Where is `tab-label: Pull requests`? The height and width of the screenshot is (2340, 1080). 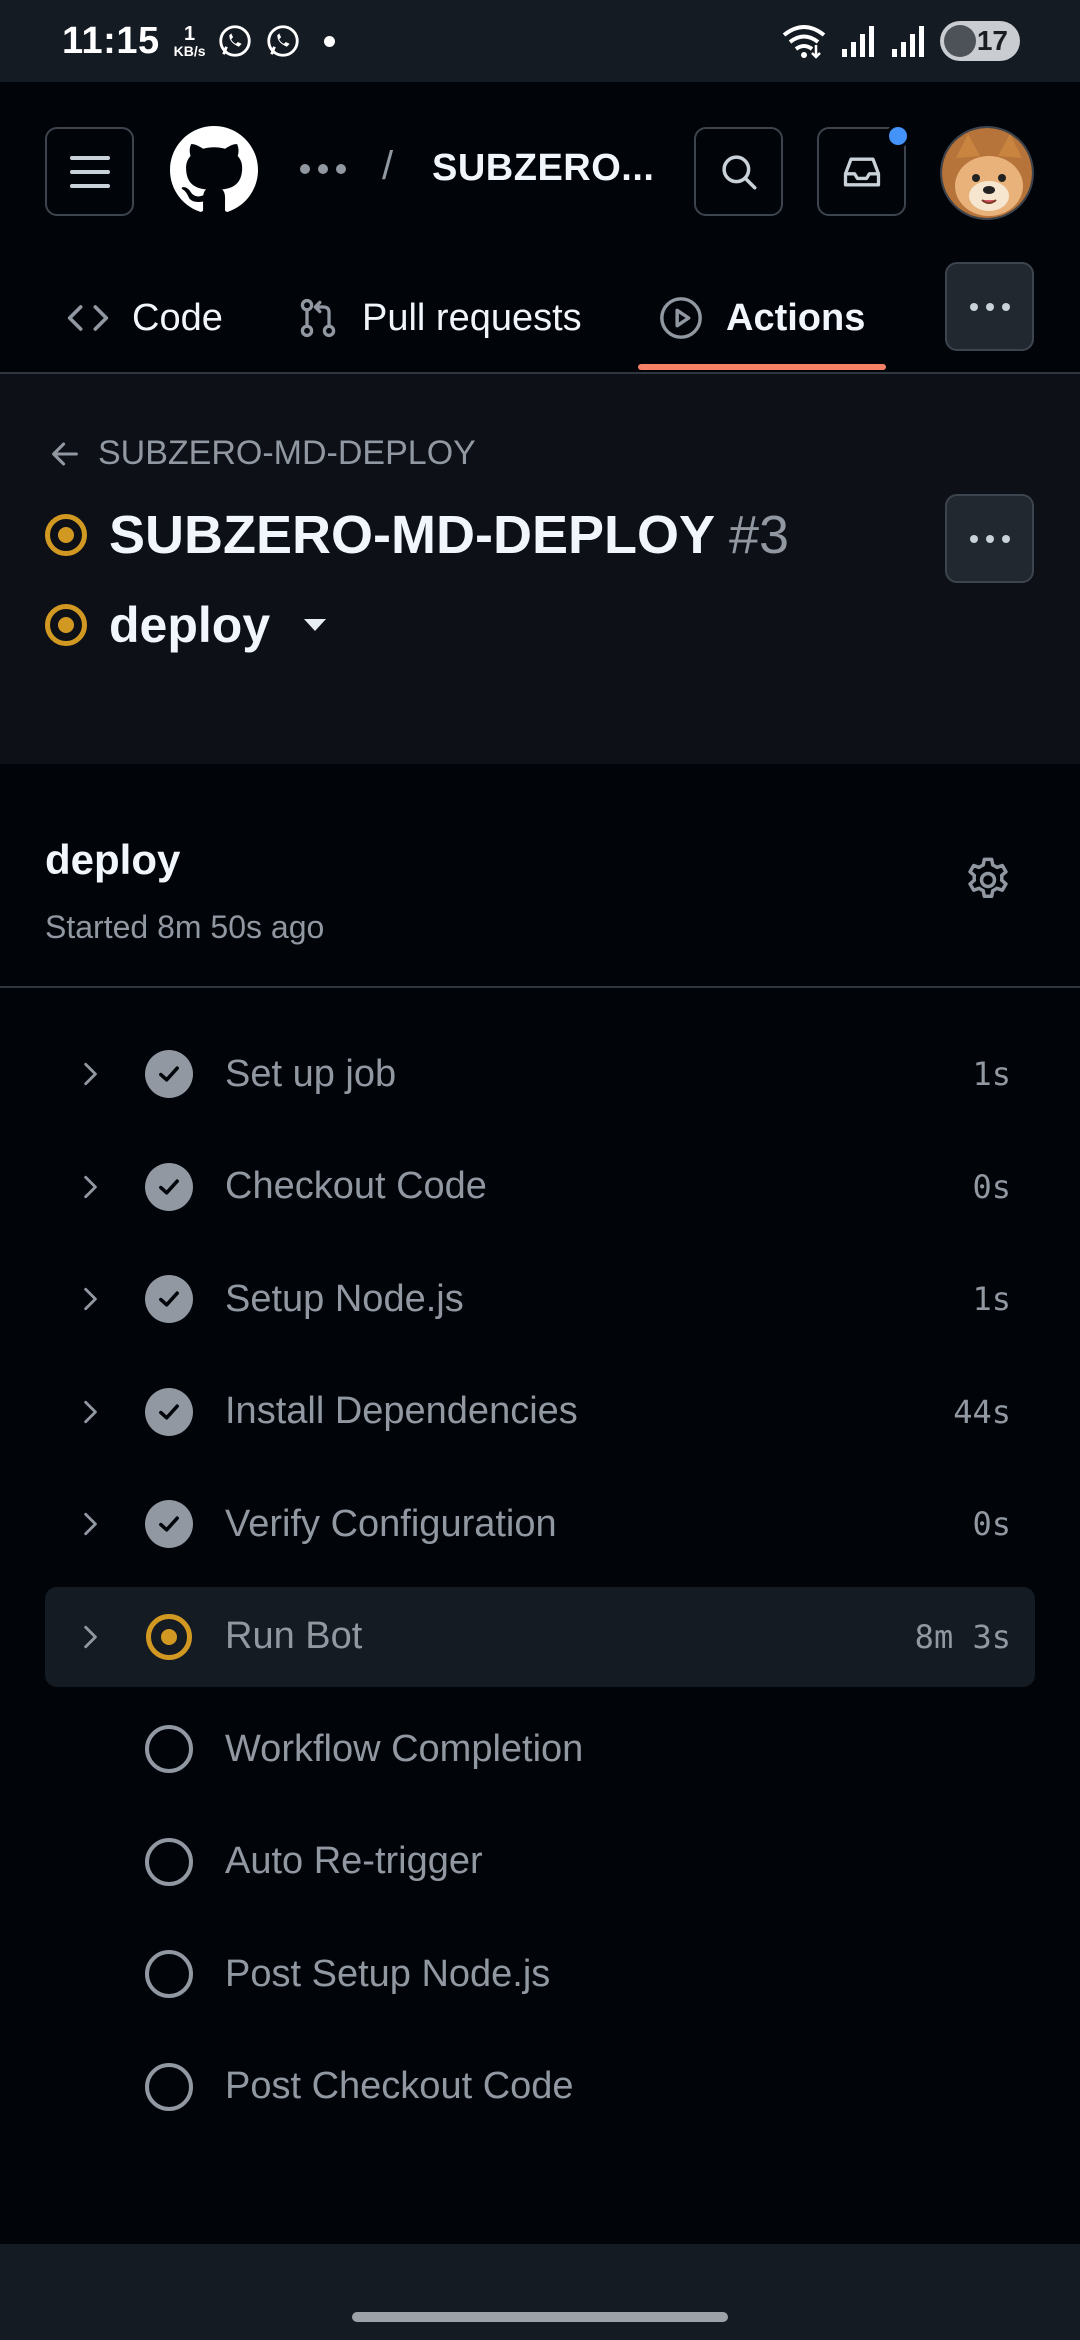
tab-label: Pull requests is located at coordinates (472, 317).